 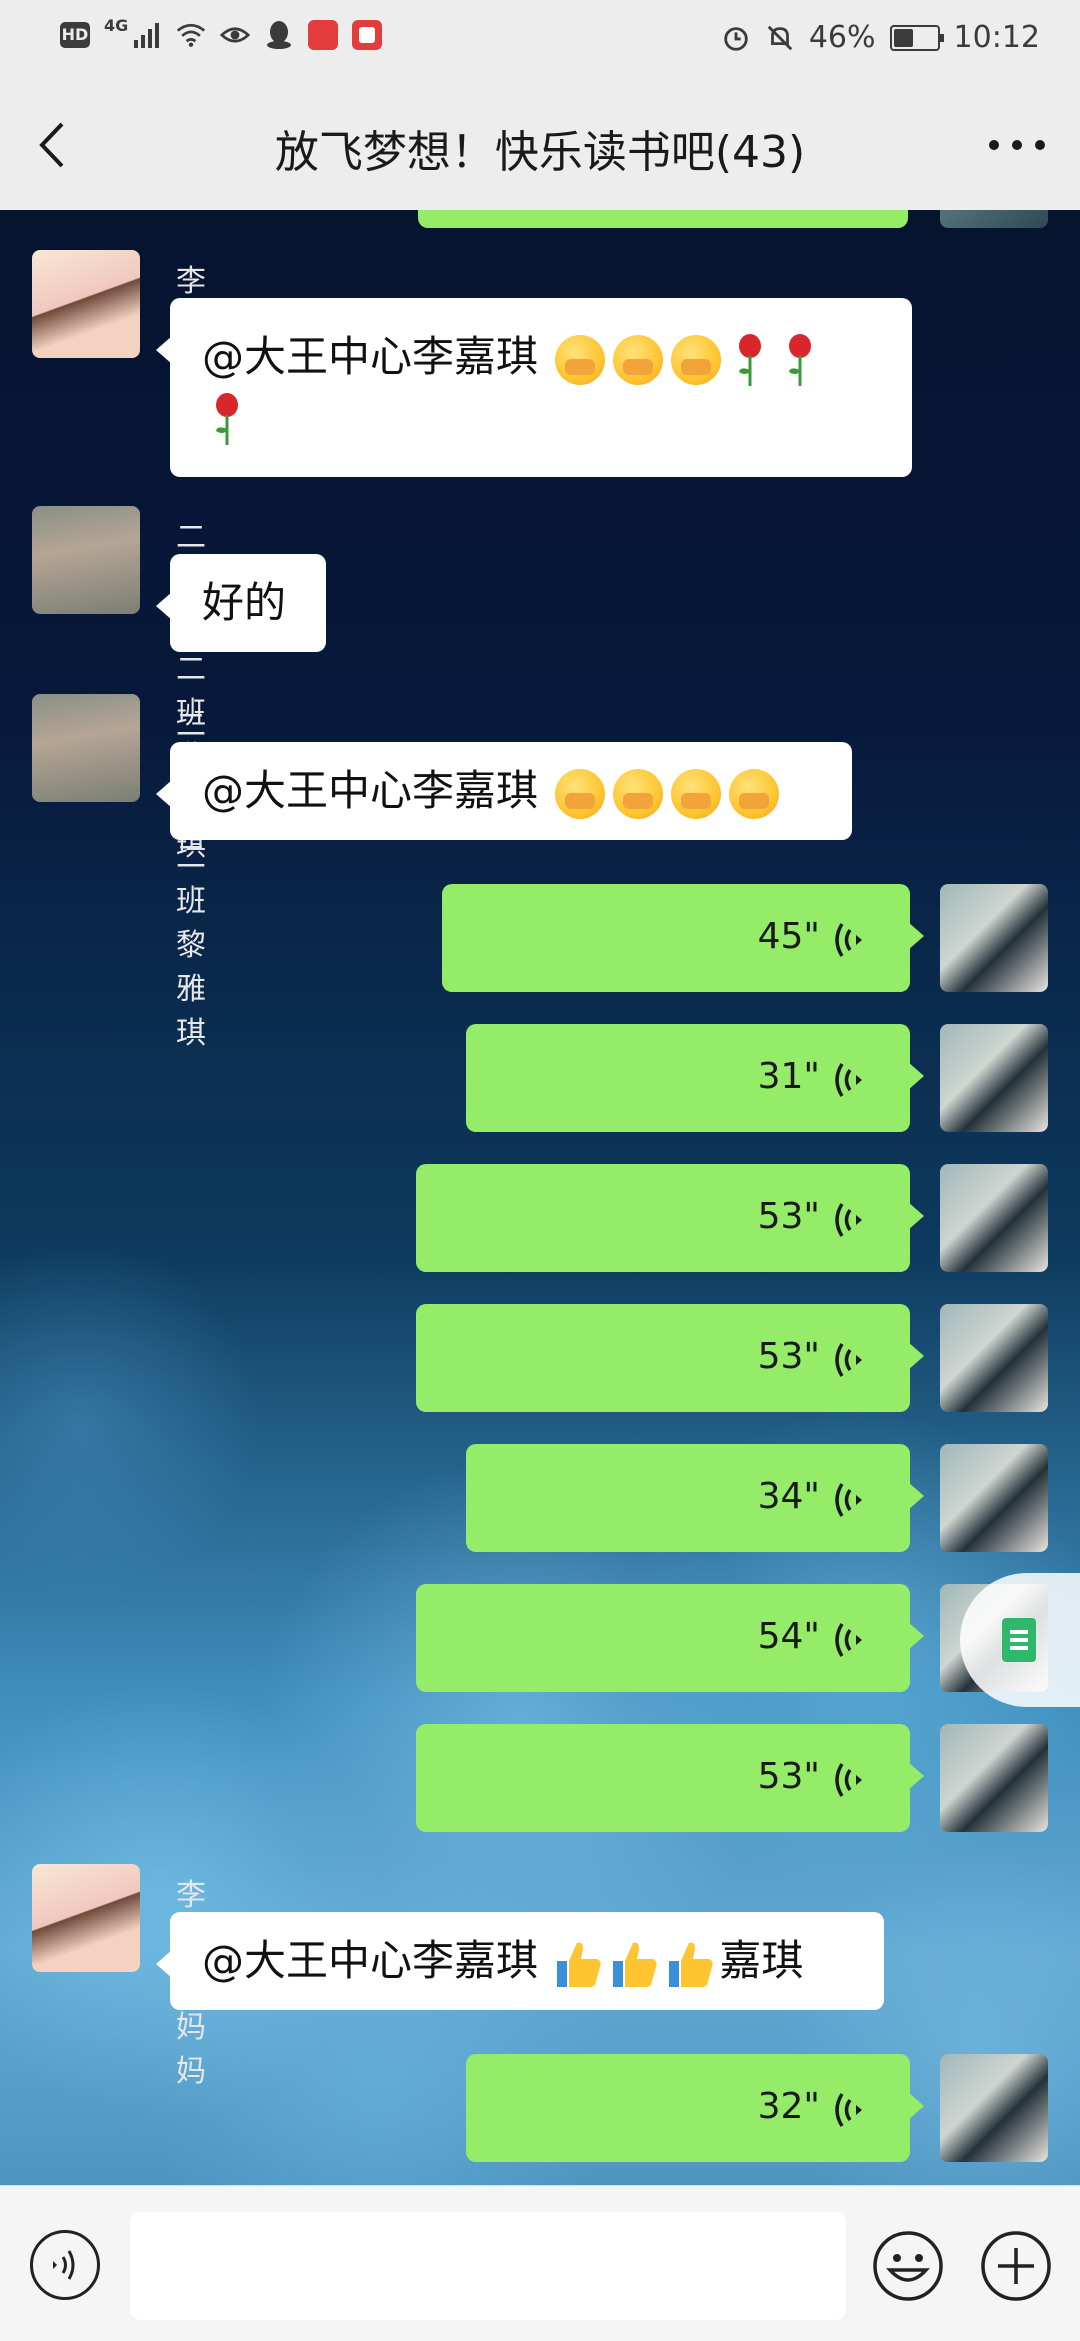 I want to click on text-message-bubble: @大王中心李嘉琪 嘉琪, so click(x=520, y=1961).